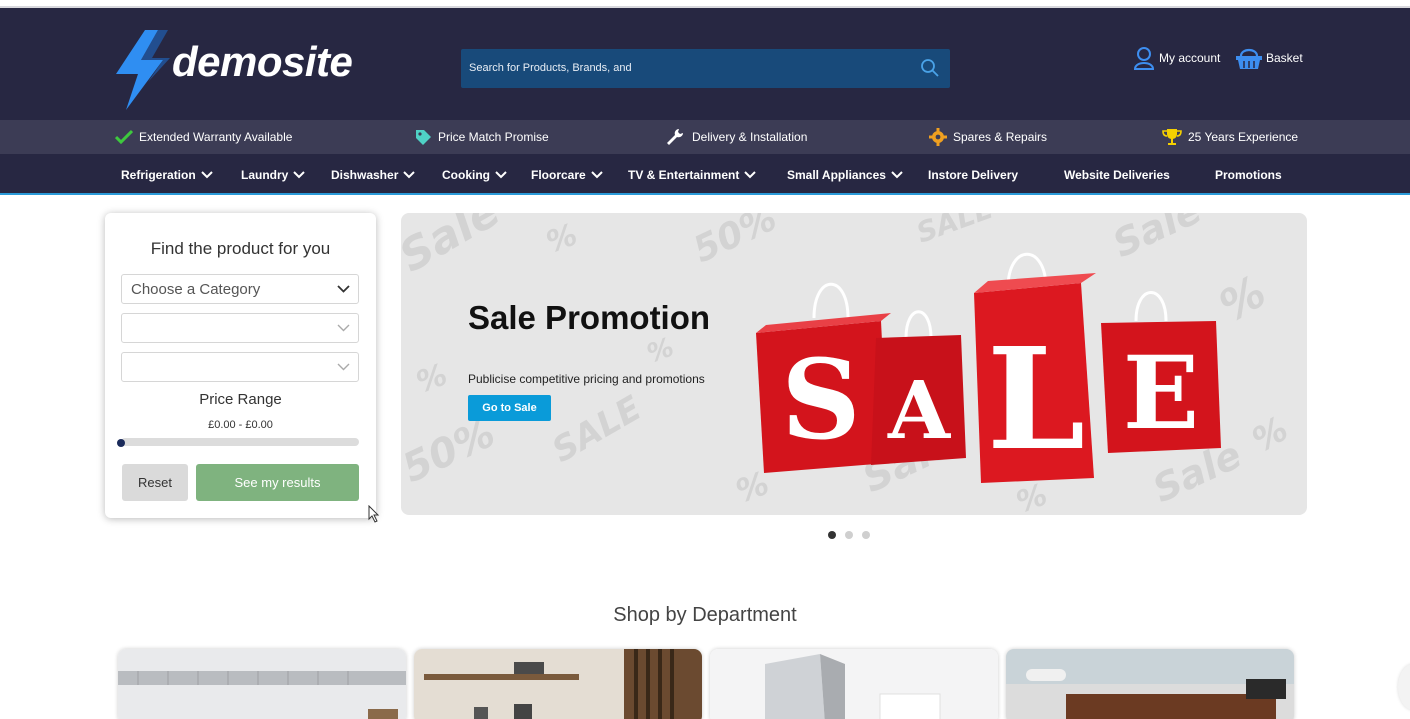  I want to click on department-card-furniture, so click(1150, 684).